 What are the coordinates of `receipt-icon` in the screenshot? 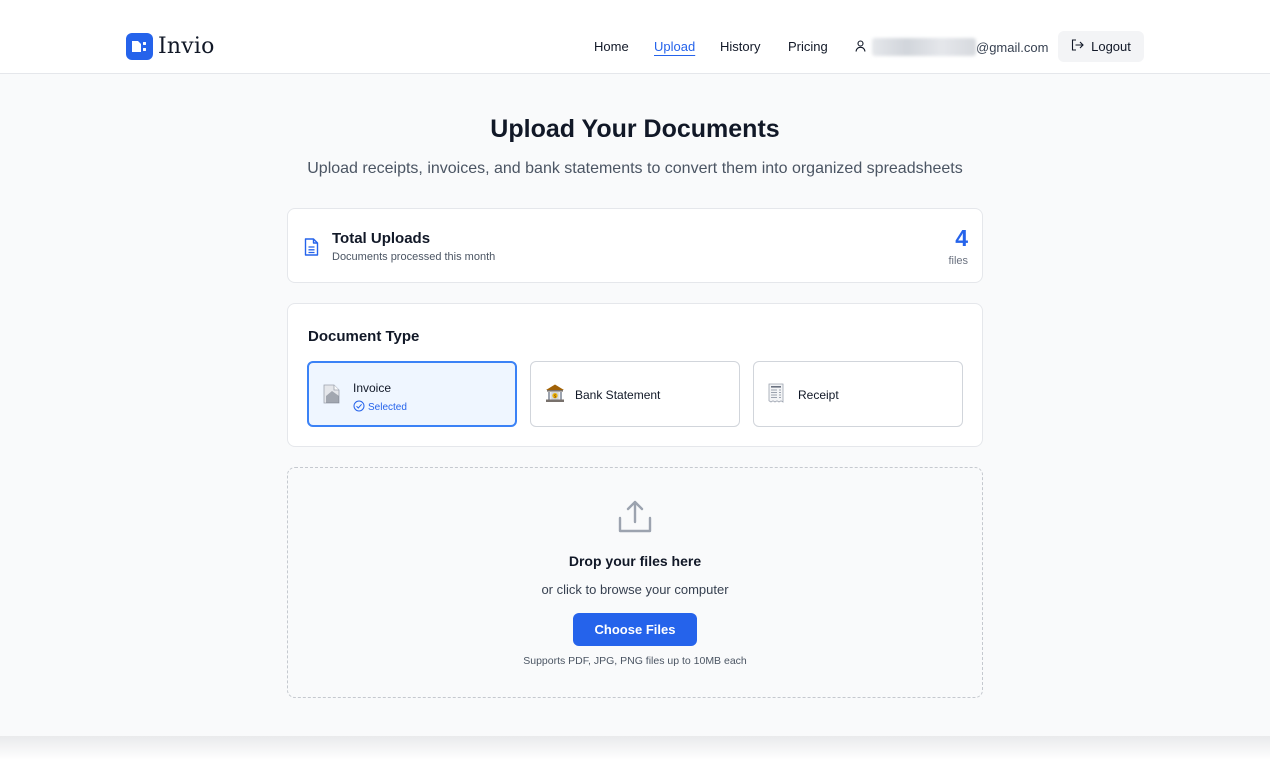 It's located at (776, 395).